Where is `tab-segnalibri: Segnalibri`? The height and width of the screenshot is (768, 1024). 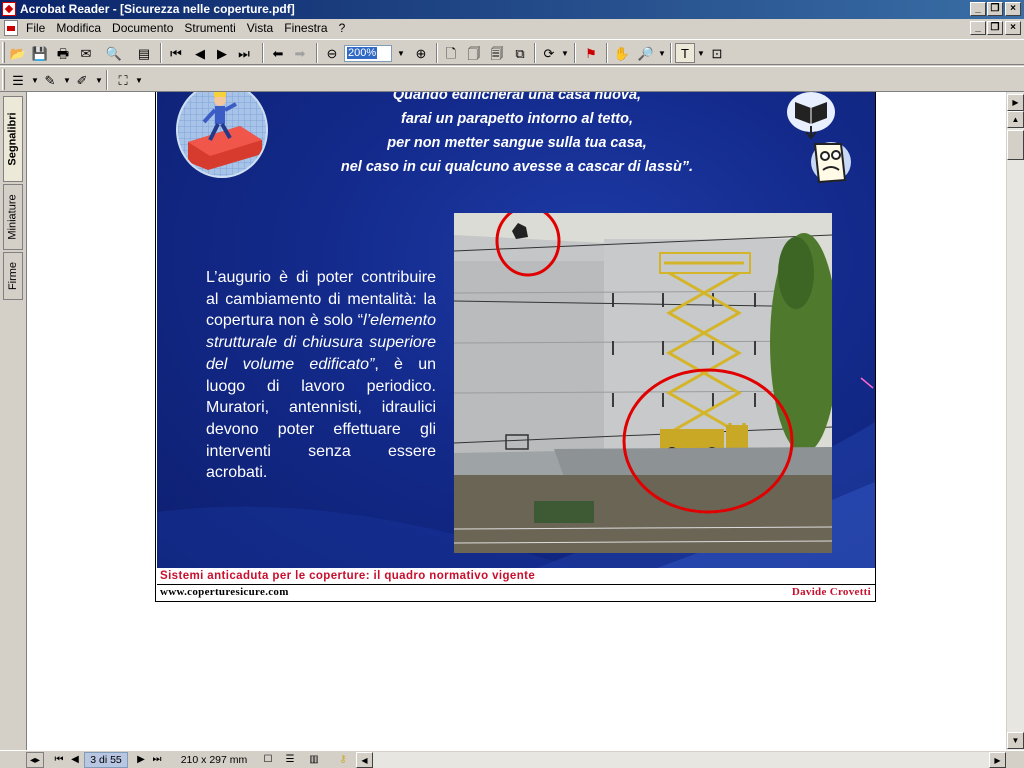 tab-segnalibri: Segnalibri is located at coordinates (13, 139).